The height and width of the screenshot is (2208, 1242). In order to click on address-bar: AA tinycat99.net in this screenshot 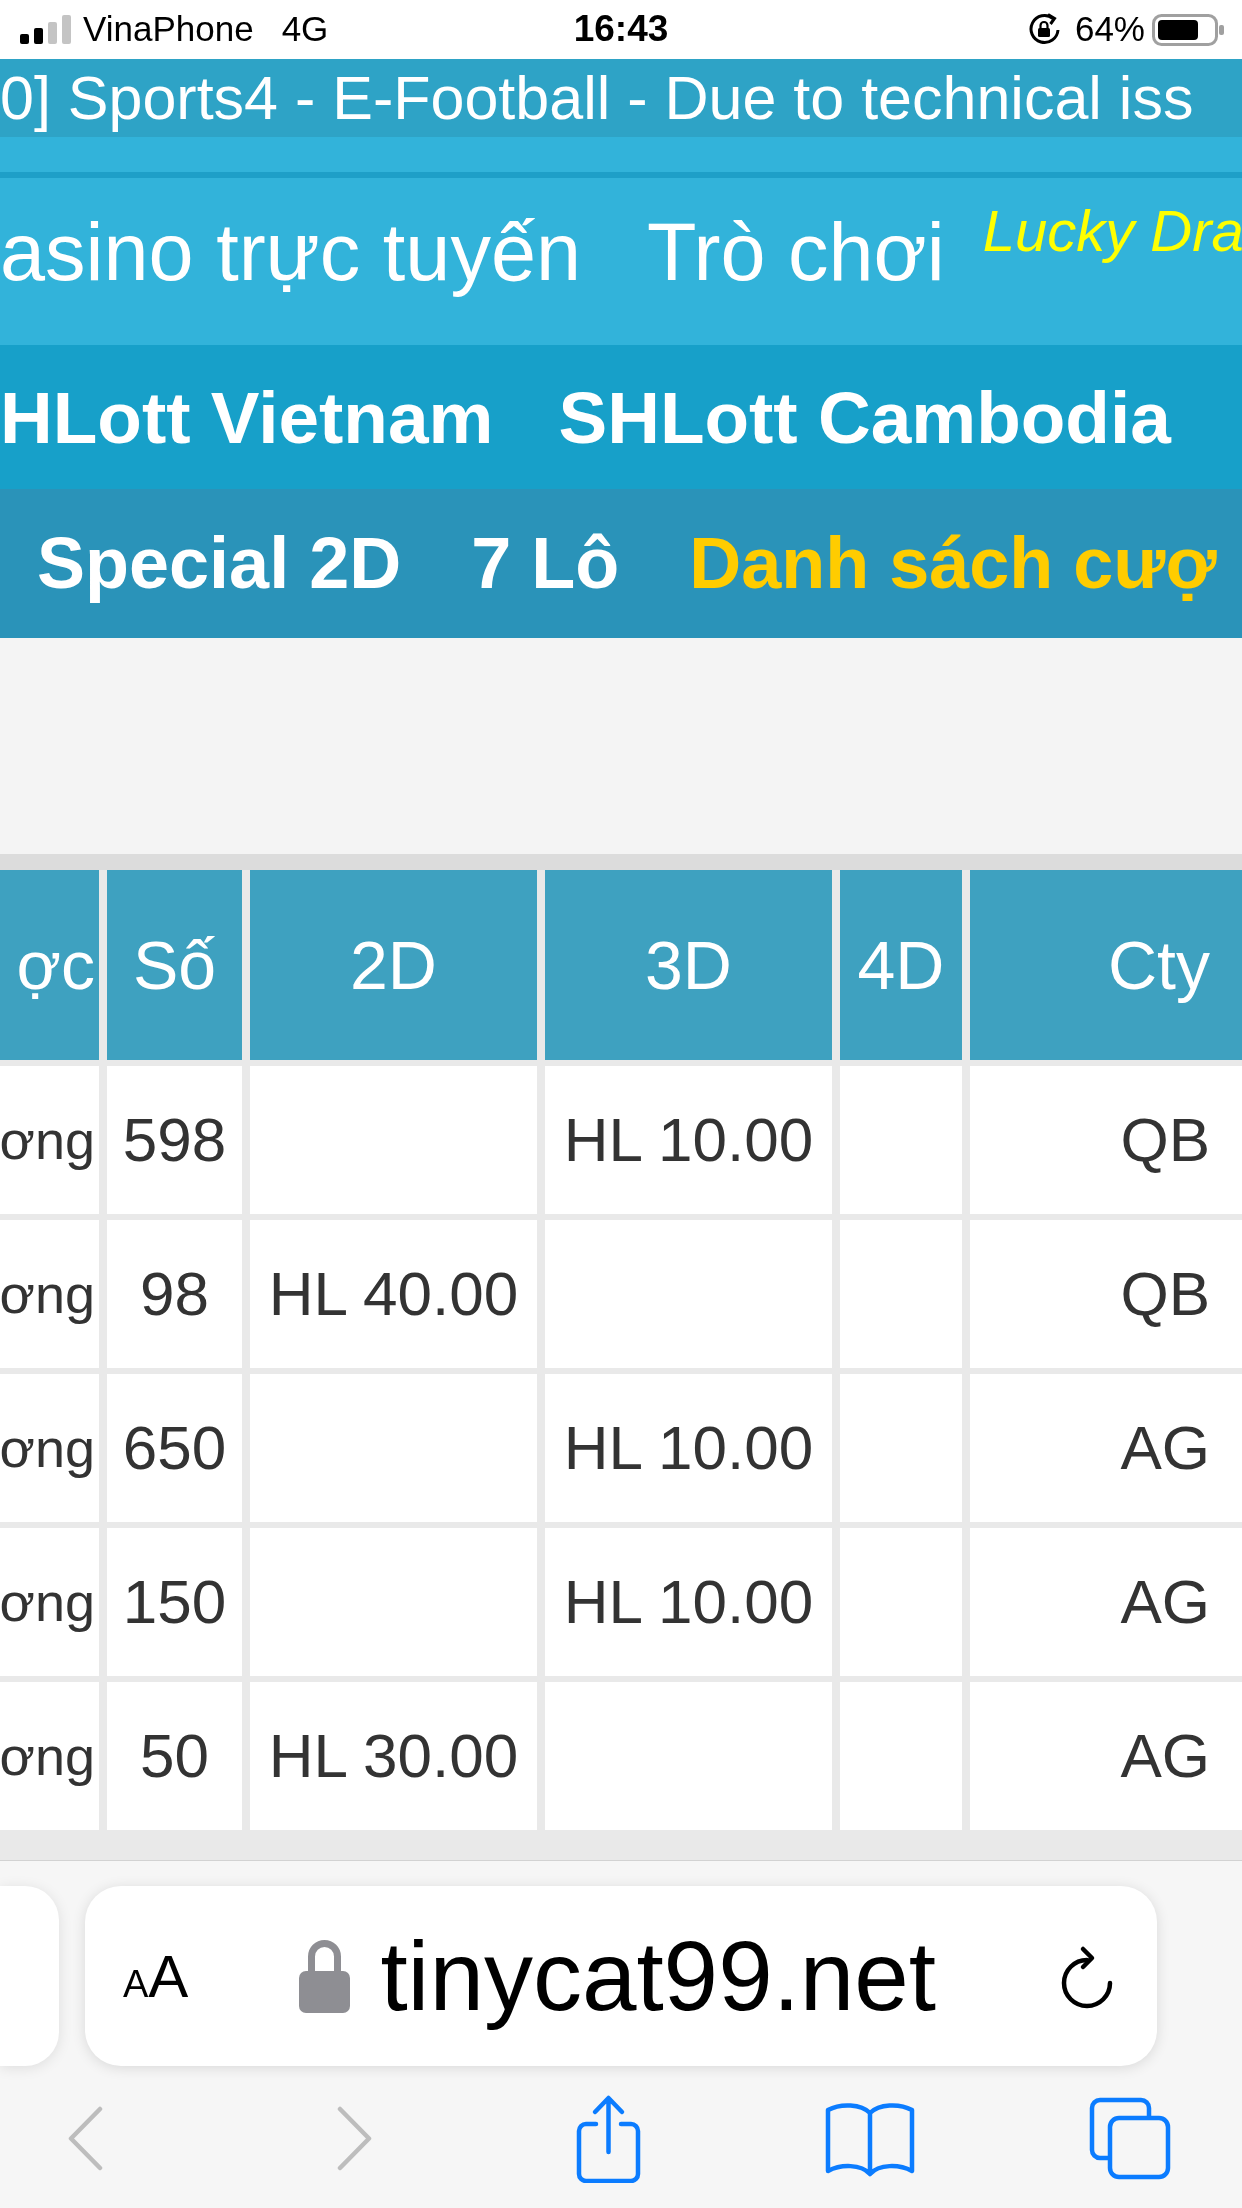, I will do `click(621, 1976)`.